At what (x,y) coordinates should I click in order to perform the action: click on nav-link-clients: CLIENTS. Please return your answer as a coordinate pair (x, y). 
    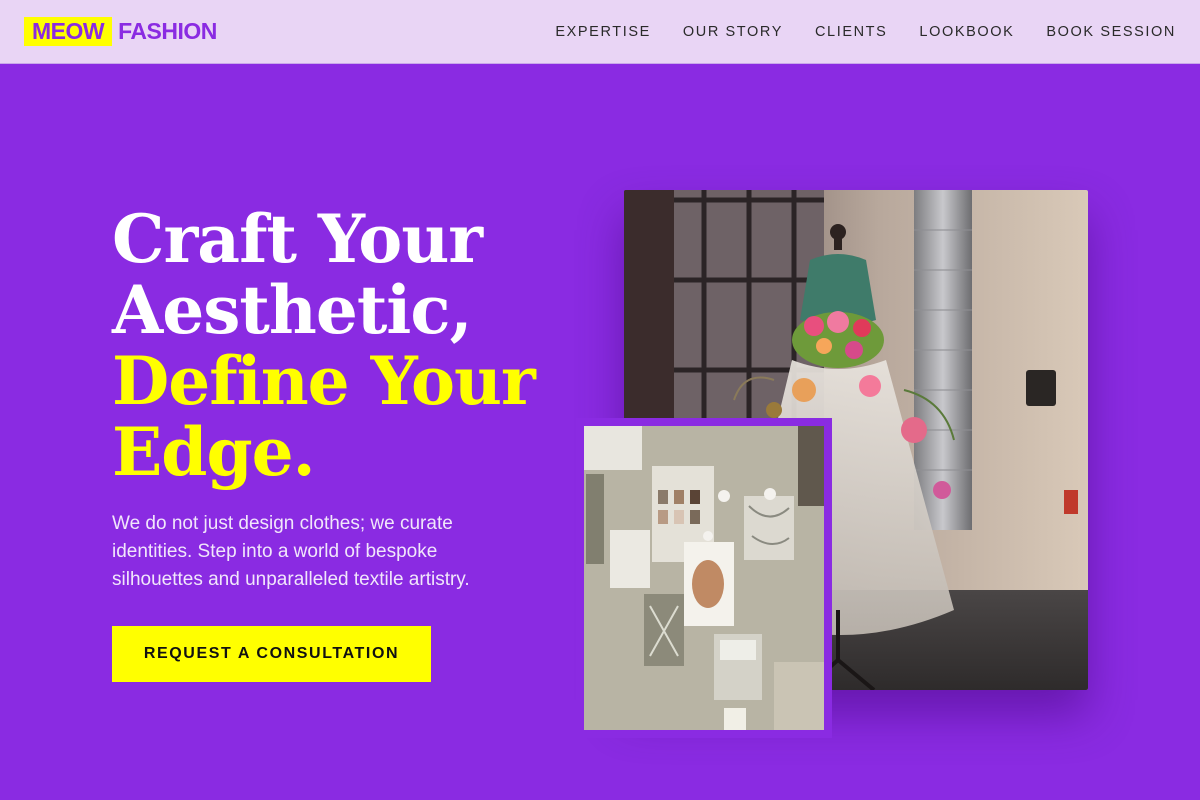
    Looking at the image, I should click on (851, 32).